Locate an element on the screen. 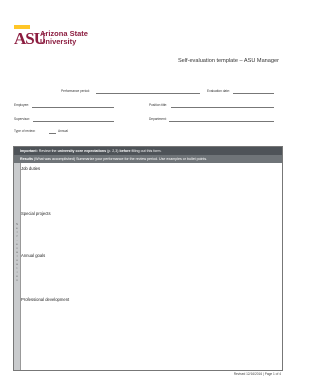 The width and height of the screenshot is (320, 386). type-of-review-label: Type of review: is located at coordinates (25, 131).